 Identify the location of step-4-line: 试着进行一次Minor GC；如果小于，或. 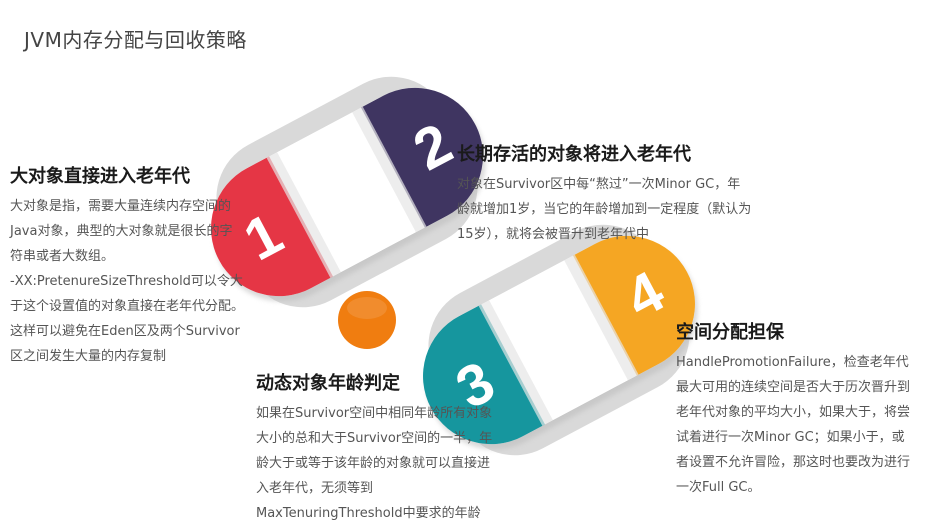
(790, 437).